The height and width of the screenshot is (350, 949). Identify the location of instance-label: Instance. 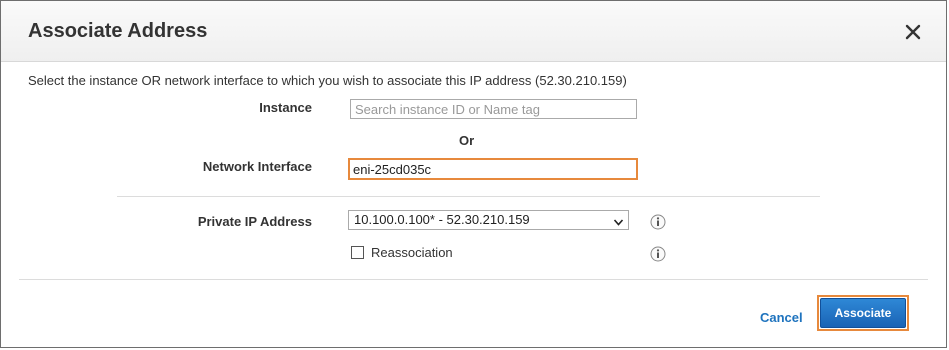
(285, 107).